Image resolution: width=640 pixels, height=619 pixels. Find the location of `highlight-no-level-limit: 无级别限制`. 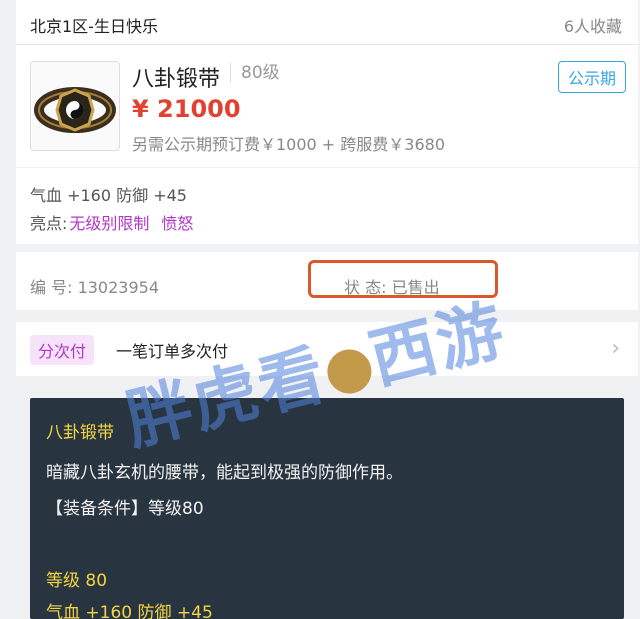

highlight-no-level-limit: 无级别限制 is located at coordinates (109, 223).